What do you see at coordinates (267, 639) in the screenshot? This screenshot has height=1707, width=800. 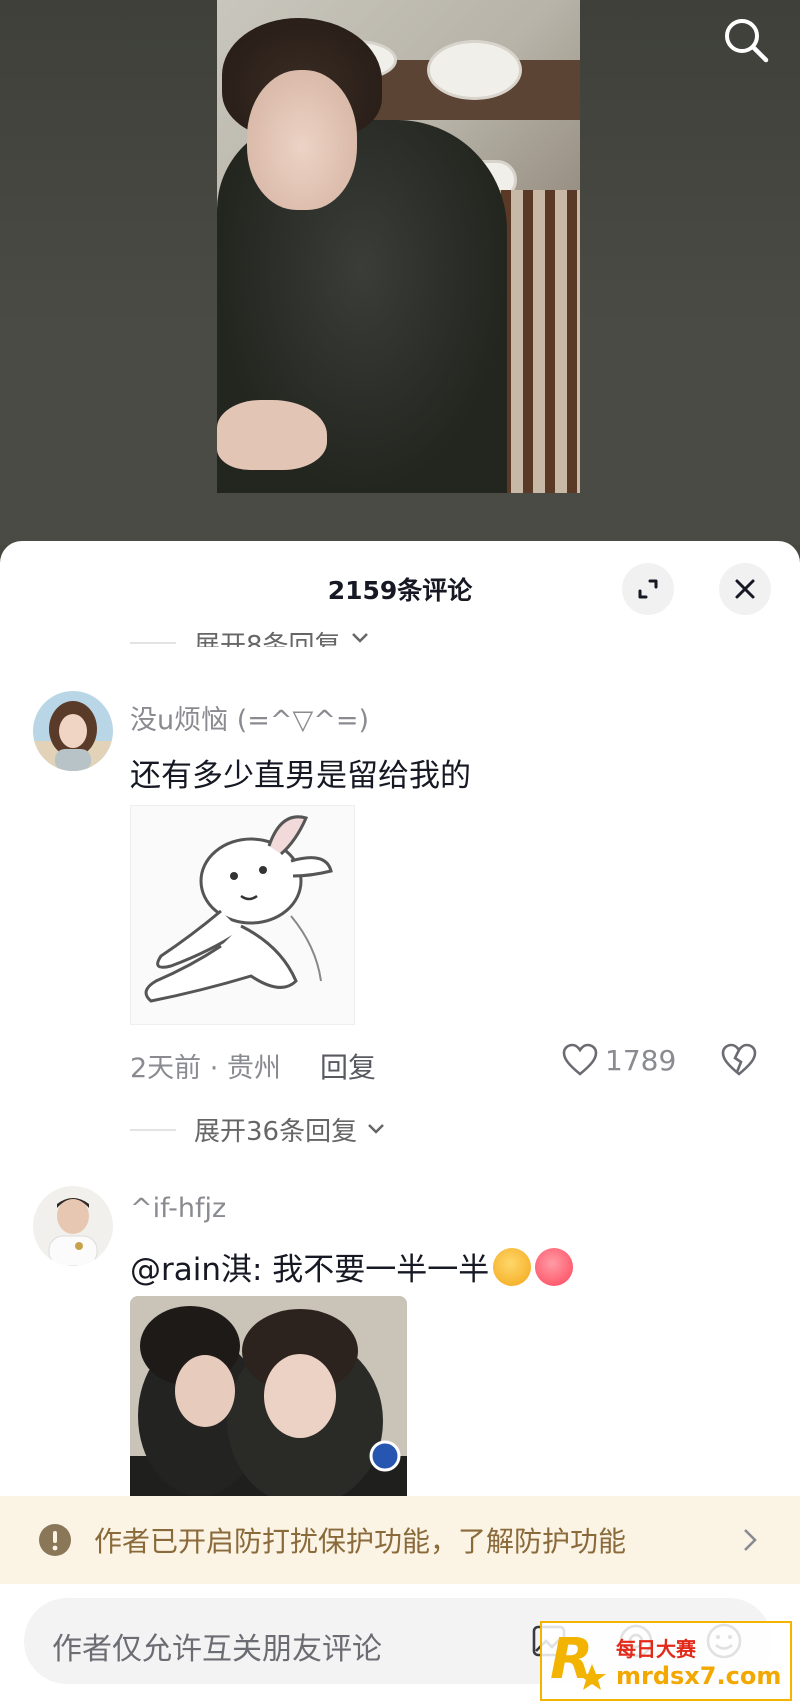 I see `expand-replies-label: 展开8条回复` at bounding box center [267, 639].